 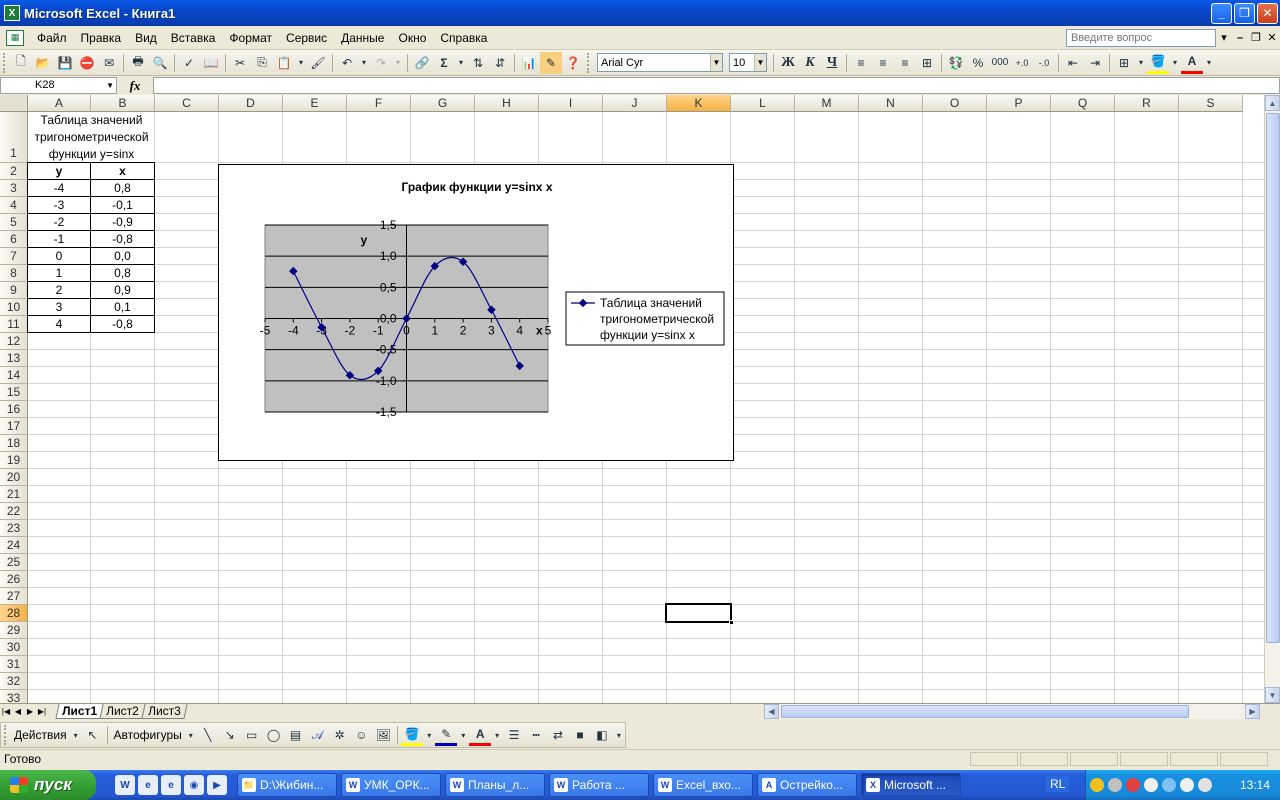 I want to click on autosum-icon: Σ, so click(x=444, y=63).